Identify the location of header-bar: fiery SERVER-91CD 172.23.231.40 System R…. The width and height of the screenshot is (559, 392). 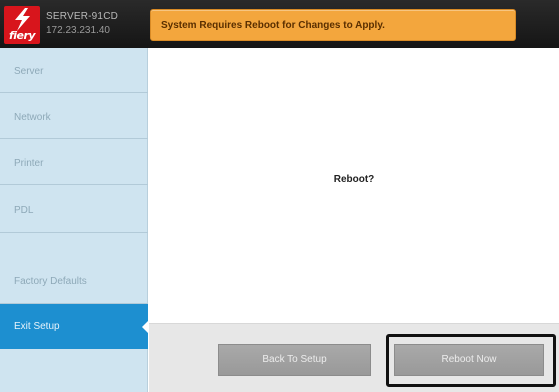
(279, 24).